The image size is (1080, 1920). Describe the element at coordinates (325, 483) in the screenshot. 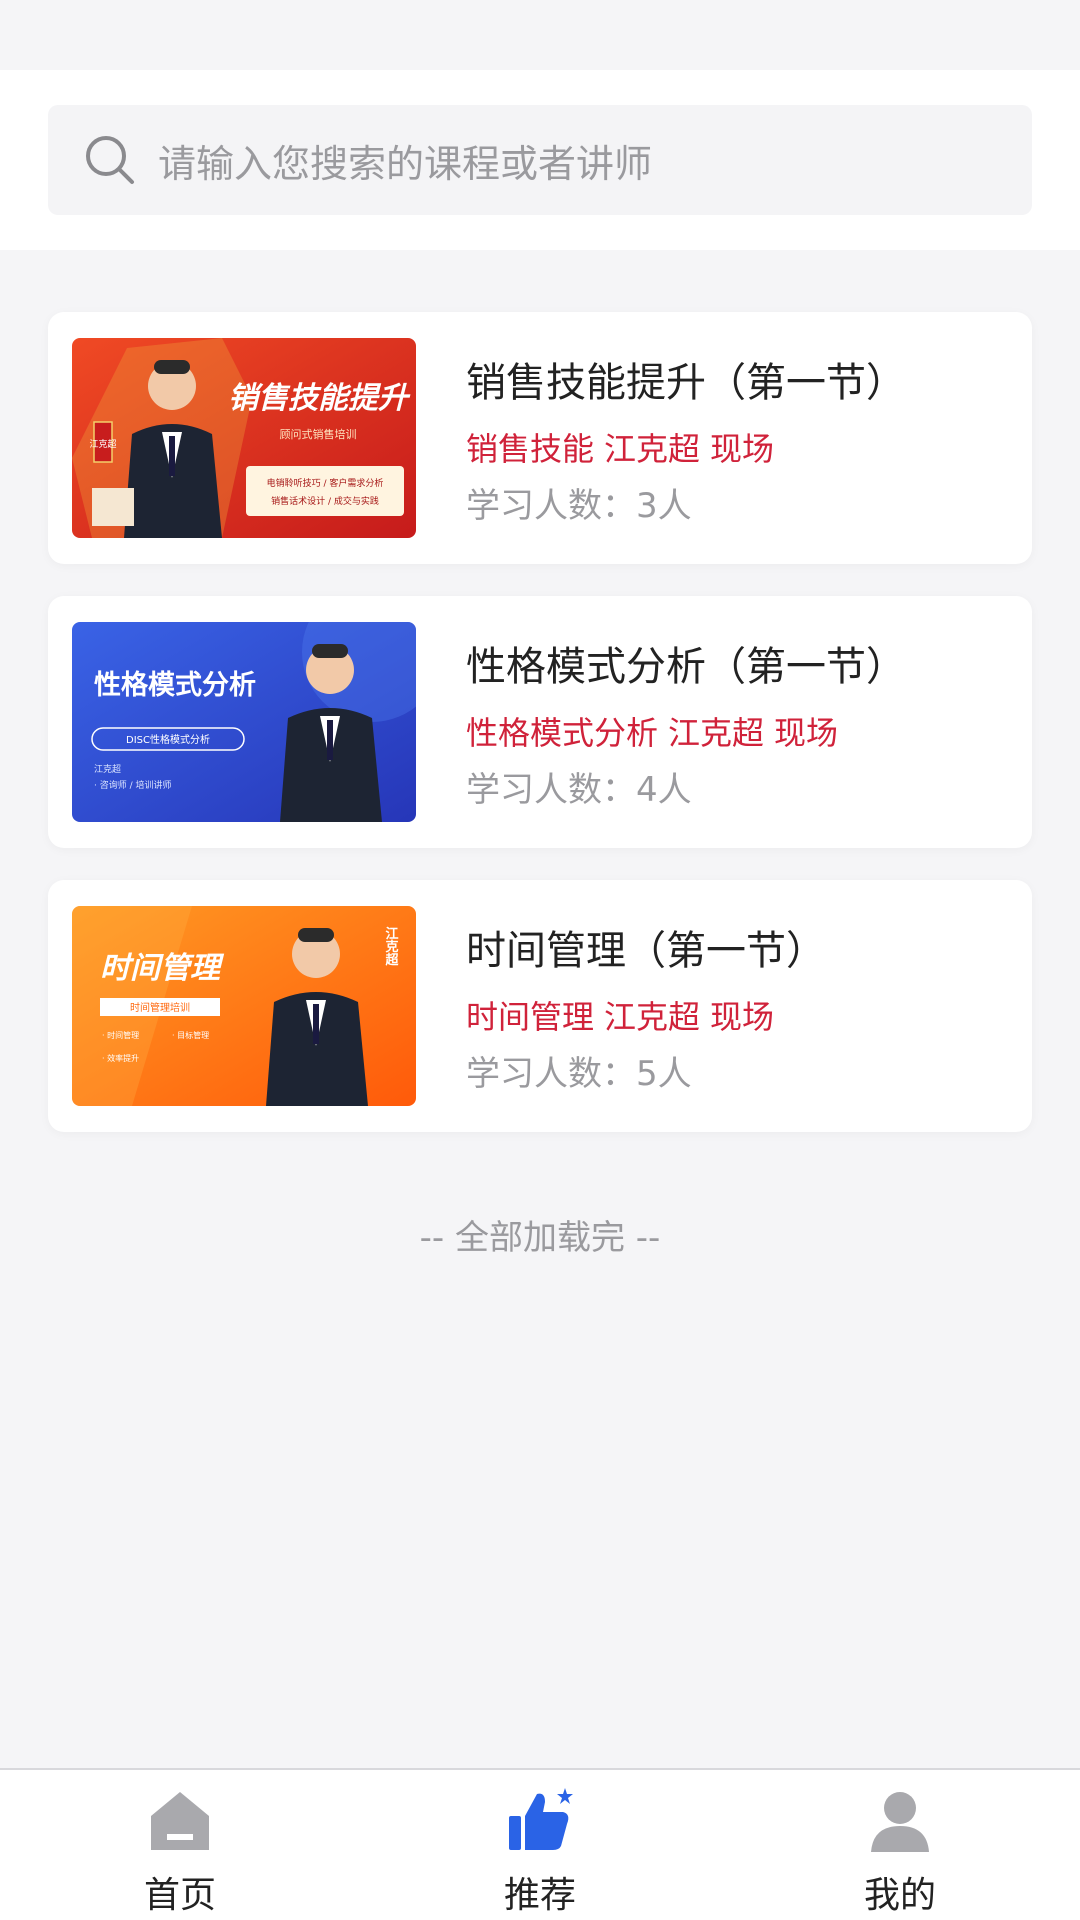

I see `thumb-line: 电销聆听技巧 / 客户需求分析` at that location.